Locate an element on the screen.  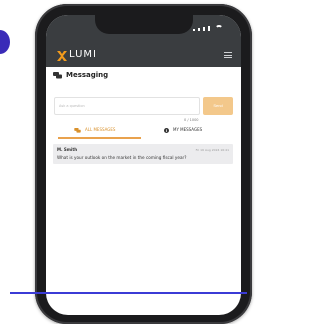
lumi-logo-icon is located at coordinates (62, 56).